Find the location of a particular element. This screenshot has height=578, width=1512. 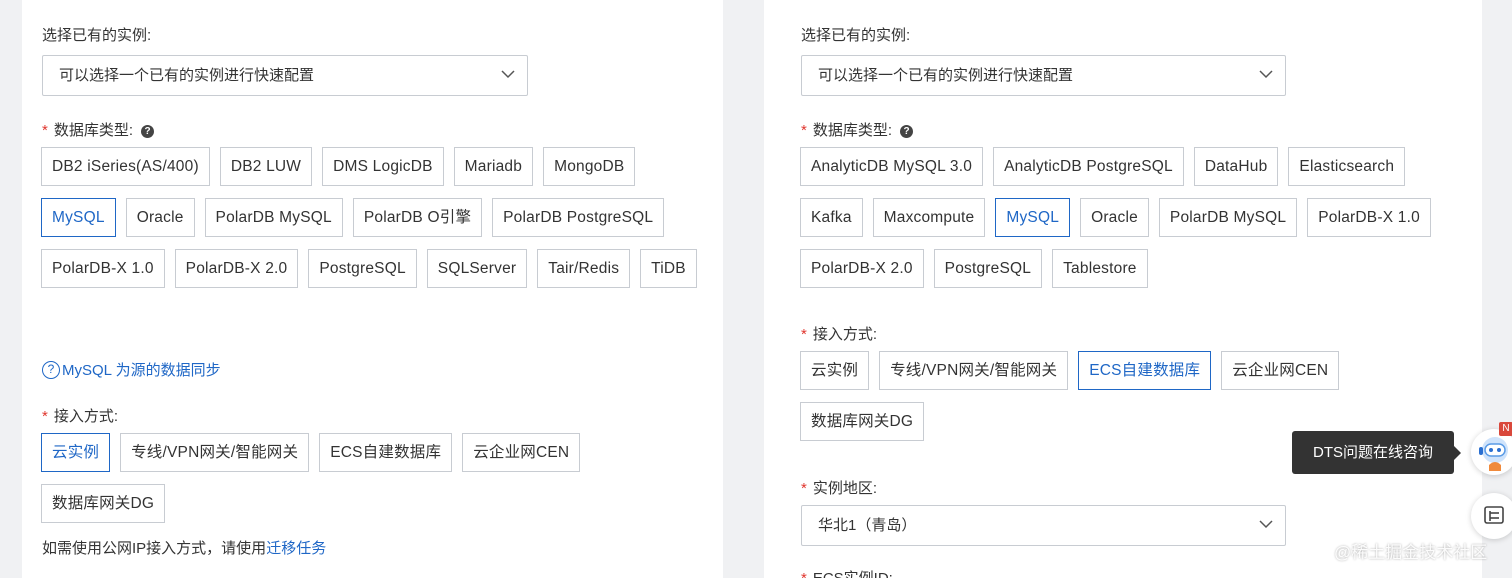

ecs-instance-label: * ECS实例ID: is located at coordinates (847, 572).